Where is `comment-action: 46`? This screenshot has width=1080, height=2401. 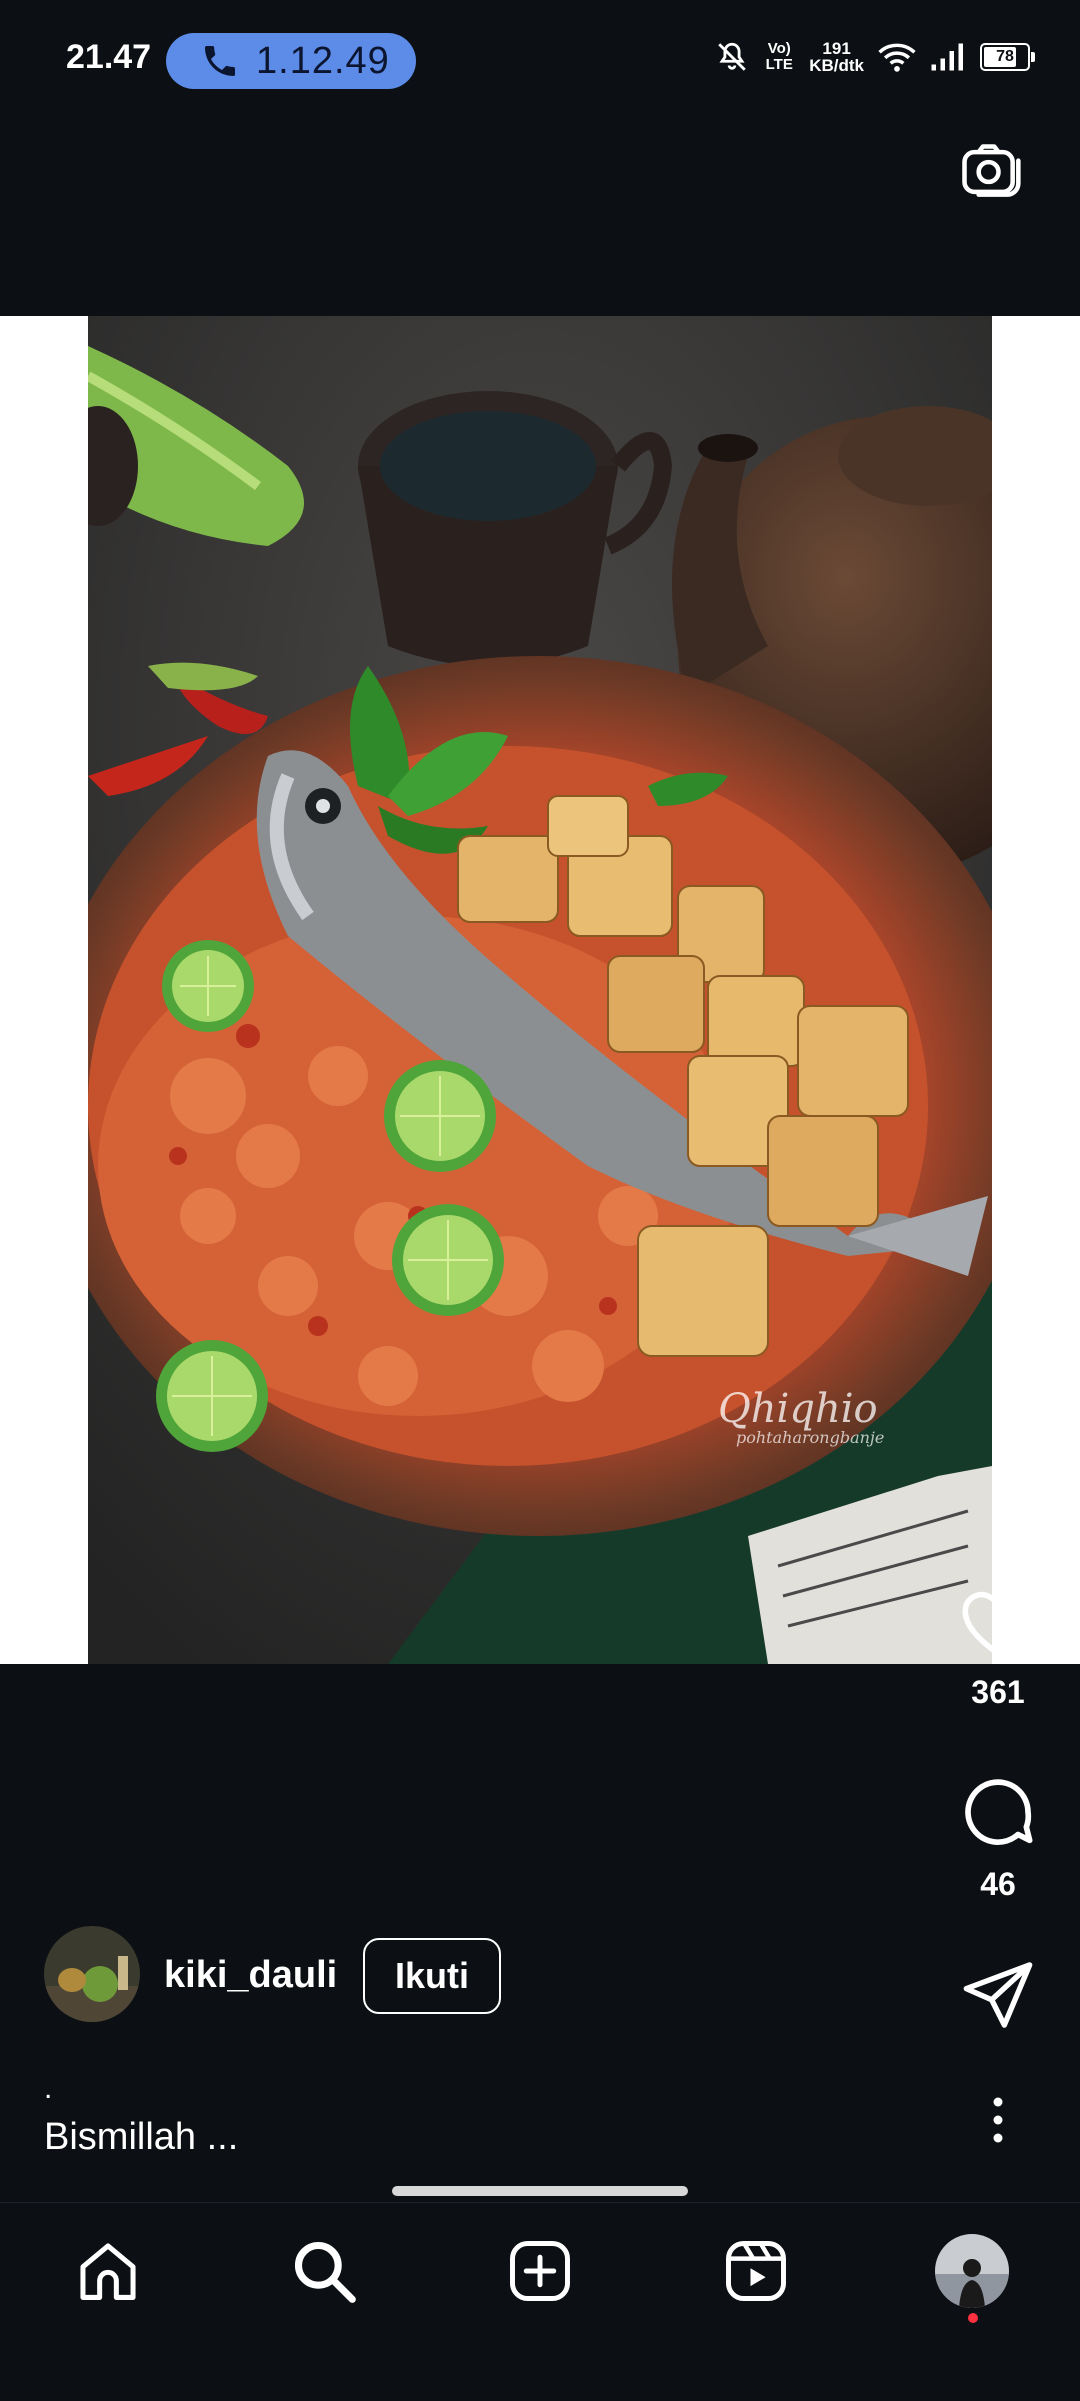
comment-action: 46 is located at coordinates (998, 1837).